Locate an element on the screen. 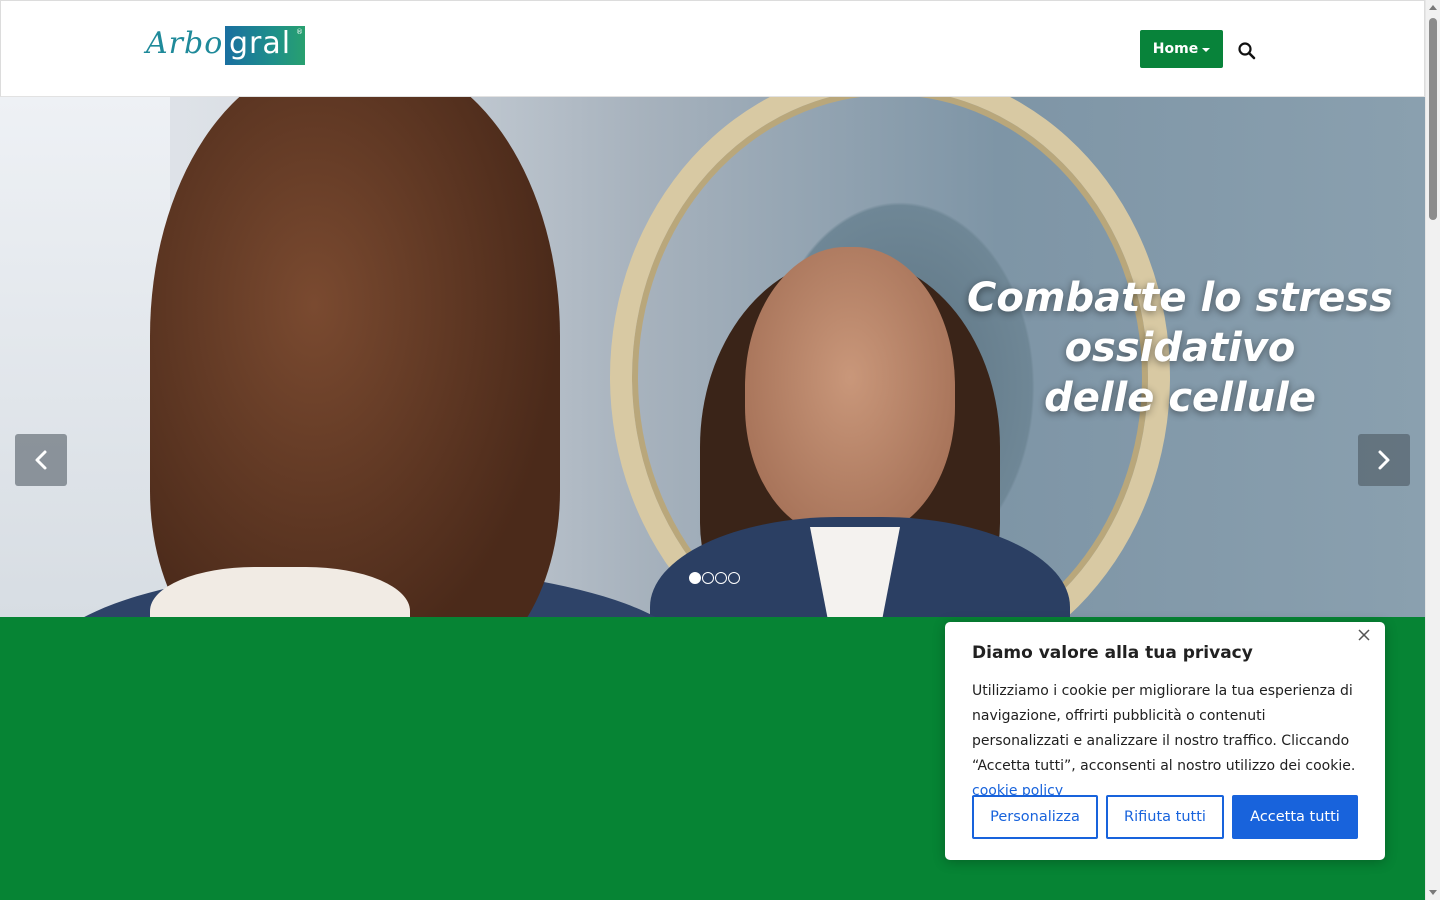 The image size is (1440, 900). search-icon is located at coordinates (1247, 51).